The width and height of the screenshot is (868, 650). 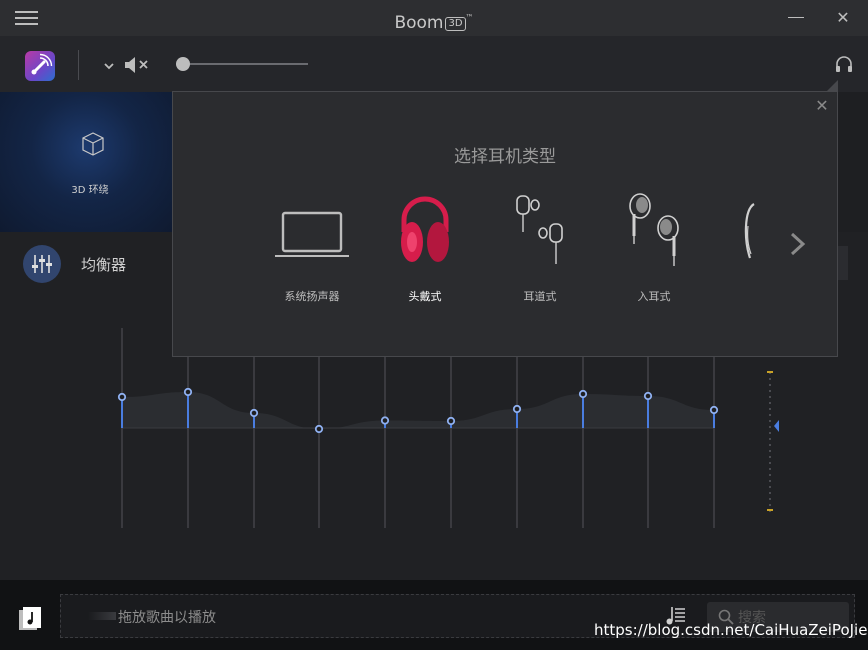 What do you see at coordinates (469, 17) in the screenshot?
I see `trademark-symbol: ™` at bounding box center [469, 17].